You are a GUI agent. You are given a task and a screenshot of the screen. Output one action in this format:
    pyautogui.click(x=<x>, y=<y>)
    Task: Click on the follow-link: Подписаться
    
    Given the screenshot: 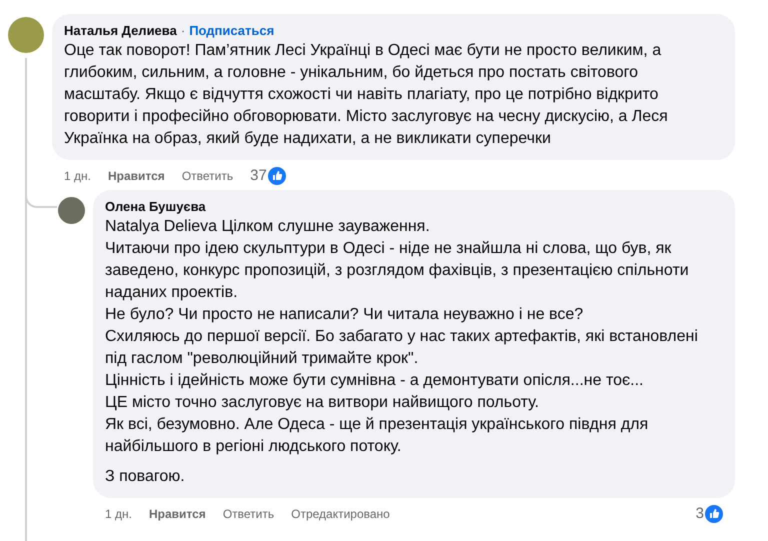 What is the action you would take?
    pyautogui.click(x=231, y=31)
    